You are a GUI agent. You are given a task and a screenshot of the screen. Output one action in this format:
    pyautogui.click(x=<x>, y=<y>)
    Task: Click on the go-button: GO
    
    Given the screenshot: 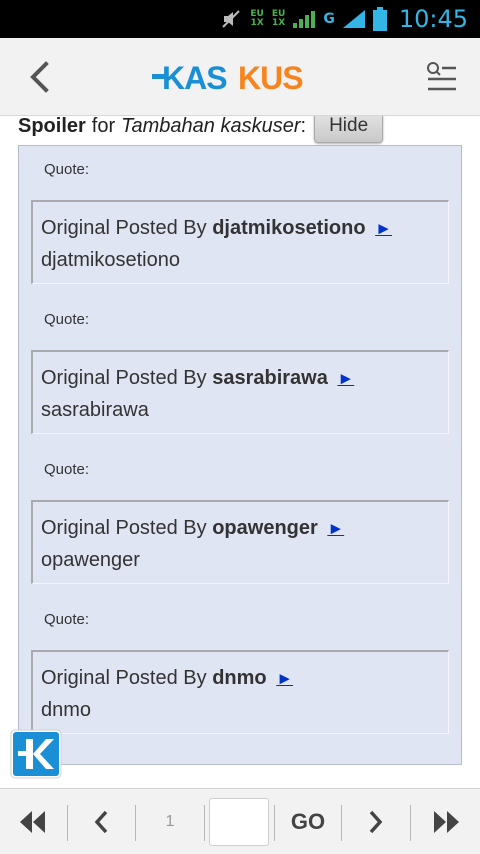 What is the action you would take?
    pyautogui.click(x=308, y=821)
    